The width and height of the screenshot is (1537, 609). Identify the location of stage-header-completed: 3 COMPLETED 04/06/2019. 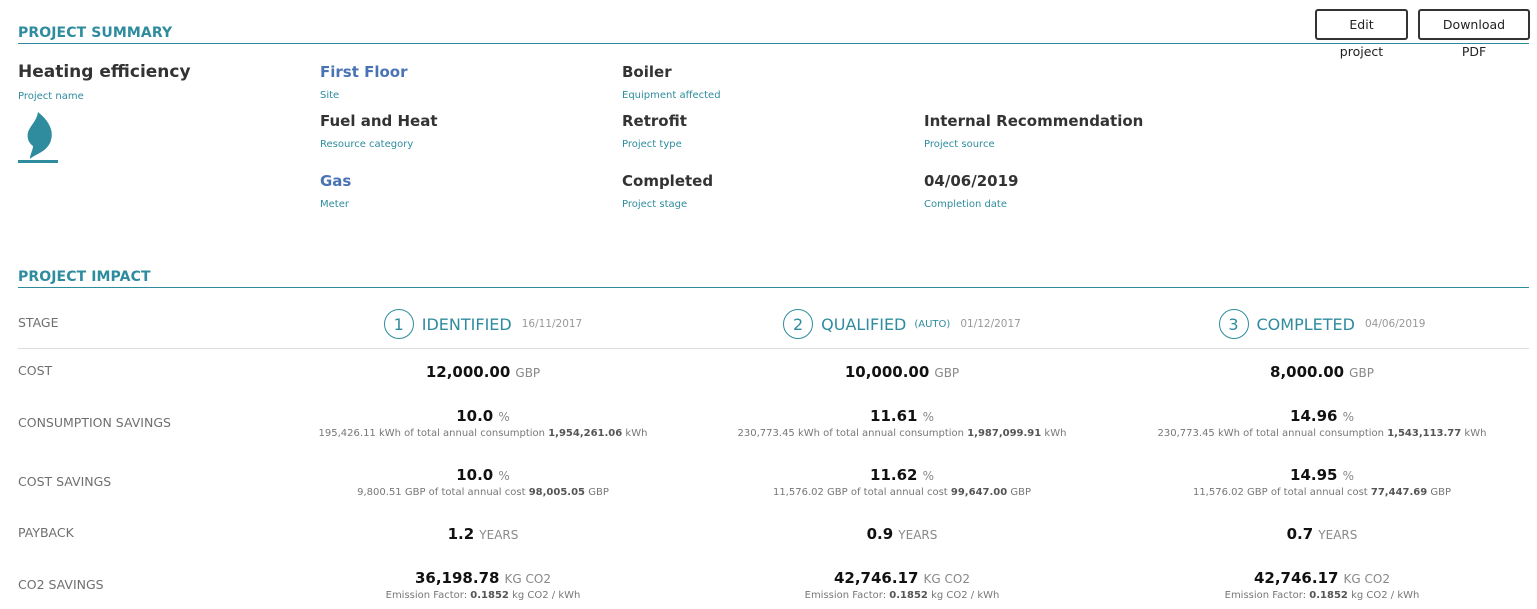
(1322, 324).